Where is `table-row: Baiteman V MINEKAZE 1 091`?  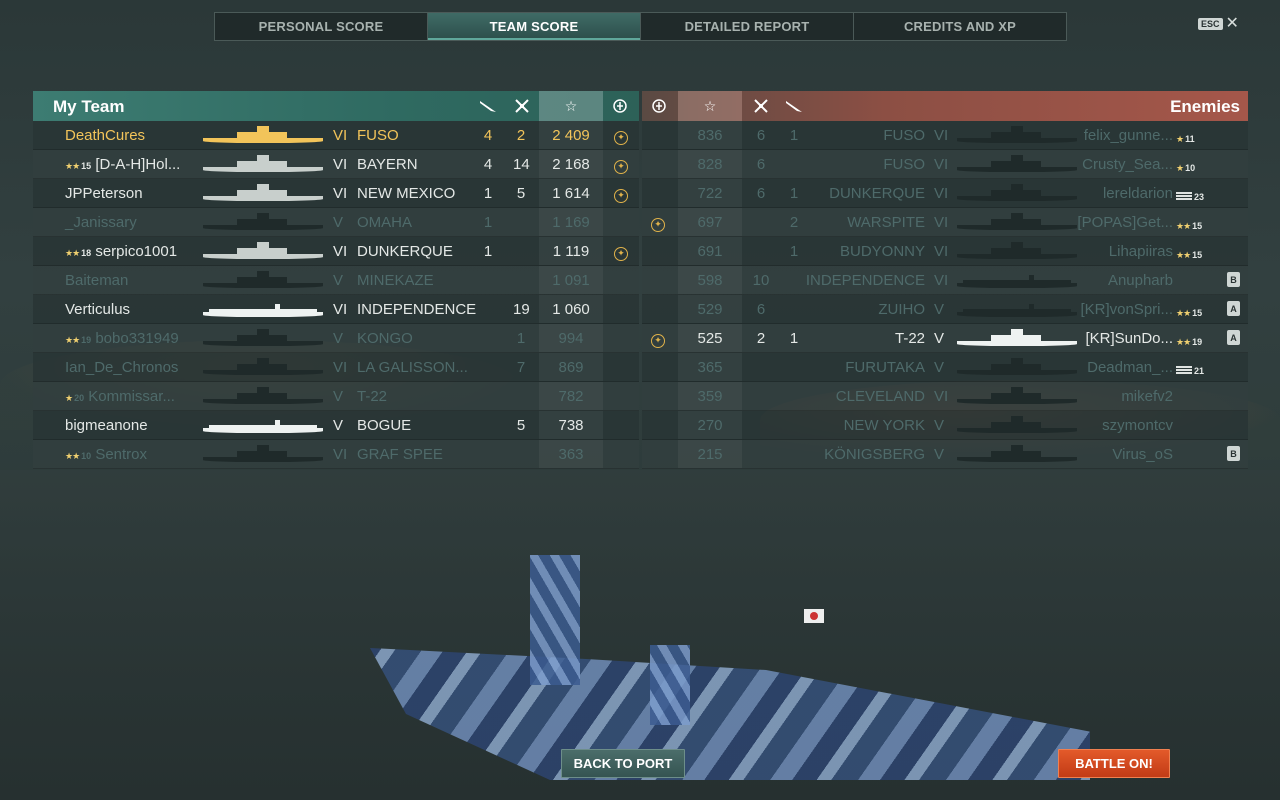
table-row: Baiteman V MINEKAZE 1 091 is located at coordinates (336, 280).